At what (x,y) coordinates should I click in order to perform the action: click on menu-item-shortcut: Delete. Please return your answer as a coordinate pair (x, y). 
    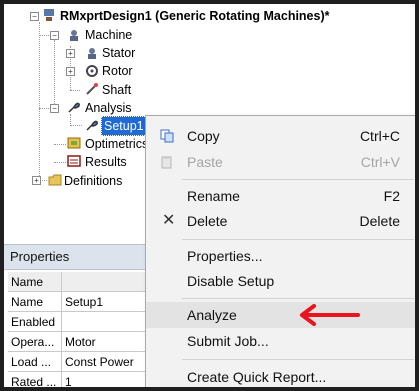
    Looking at the image, I should click on (379, 221).